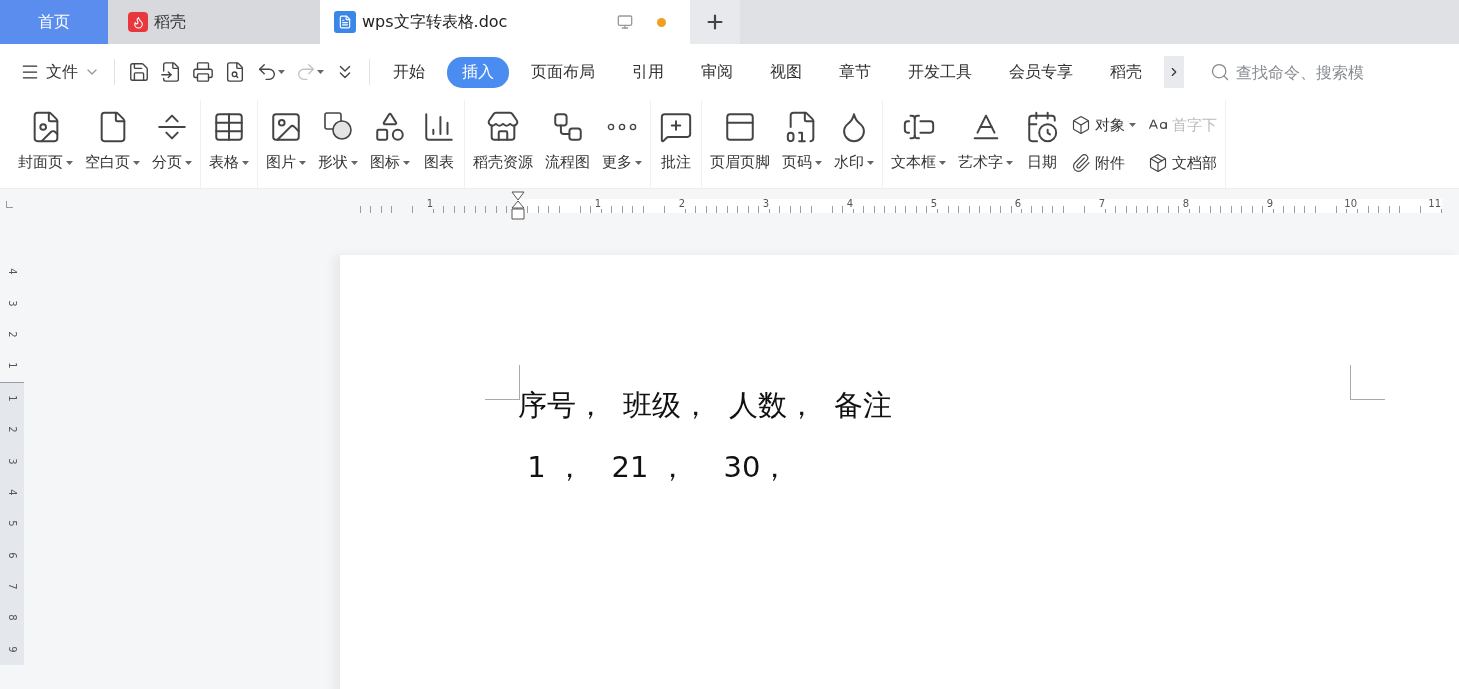  I want to click on ribbon-button: 空白页, so click(112, 144).